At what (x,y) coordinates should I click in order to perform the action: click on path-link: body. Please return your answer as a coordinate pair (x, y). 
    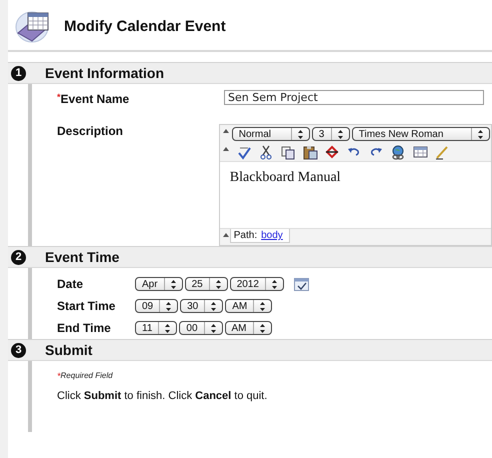
    Looking at the image, I should click on (272, 235).